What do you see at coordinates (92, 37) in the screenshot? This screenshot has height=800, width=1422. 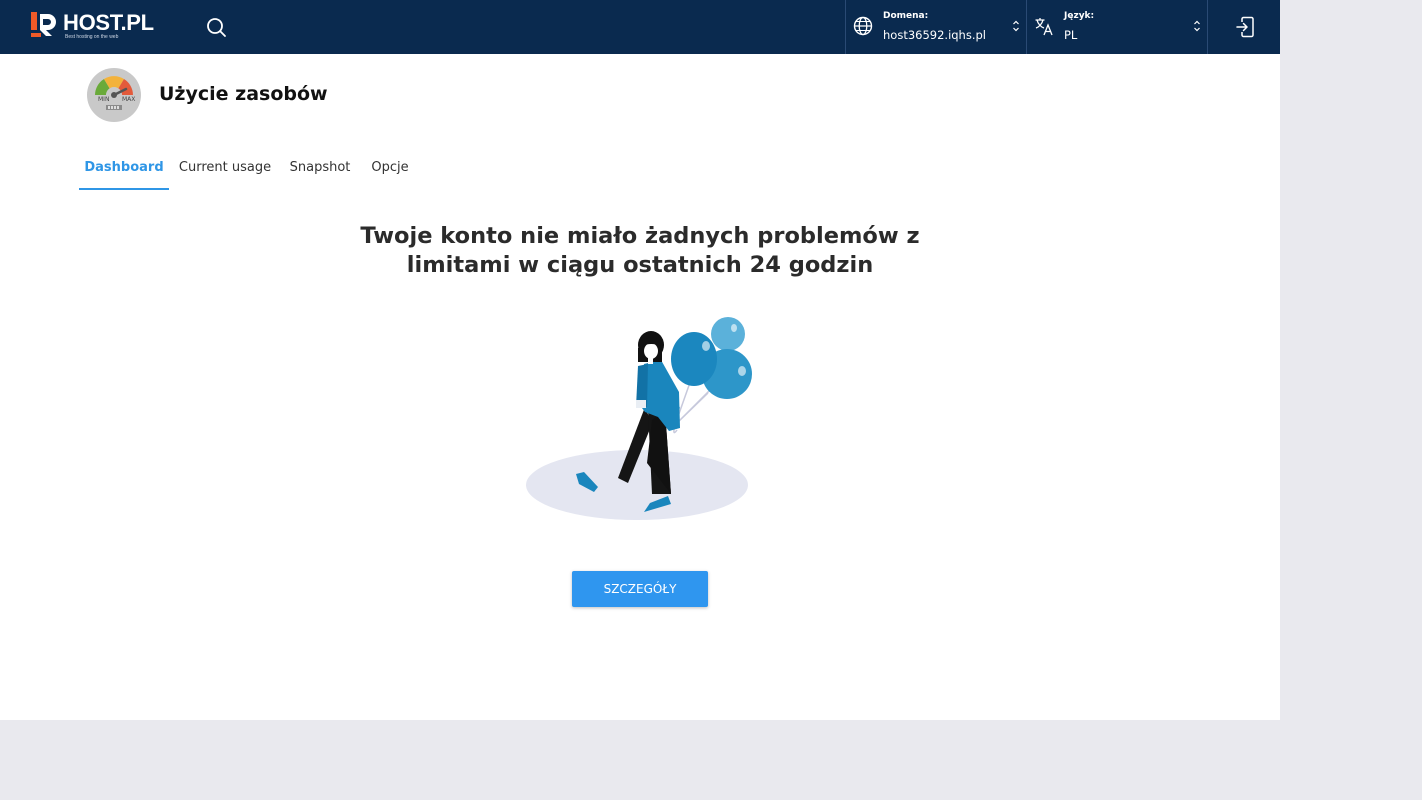 I see `logo-tagline: Best hosting on the web` at bounding box center [92, 37].